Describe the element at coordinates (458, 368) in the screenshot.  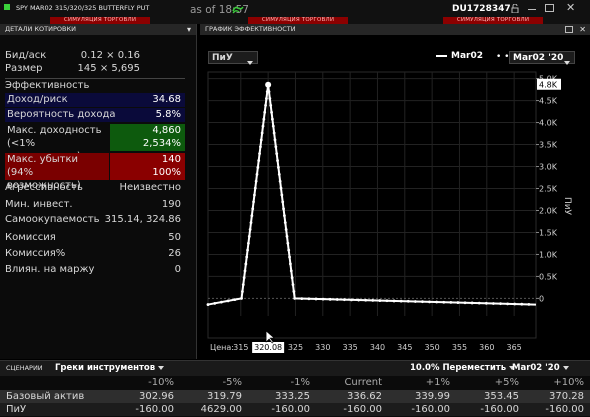
I see `move-select-value: 10.0% Переместить` at that location.